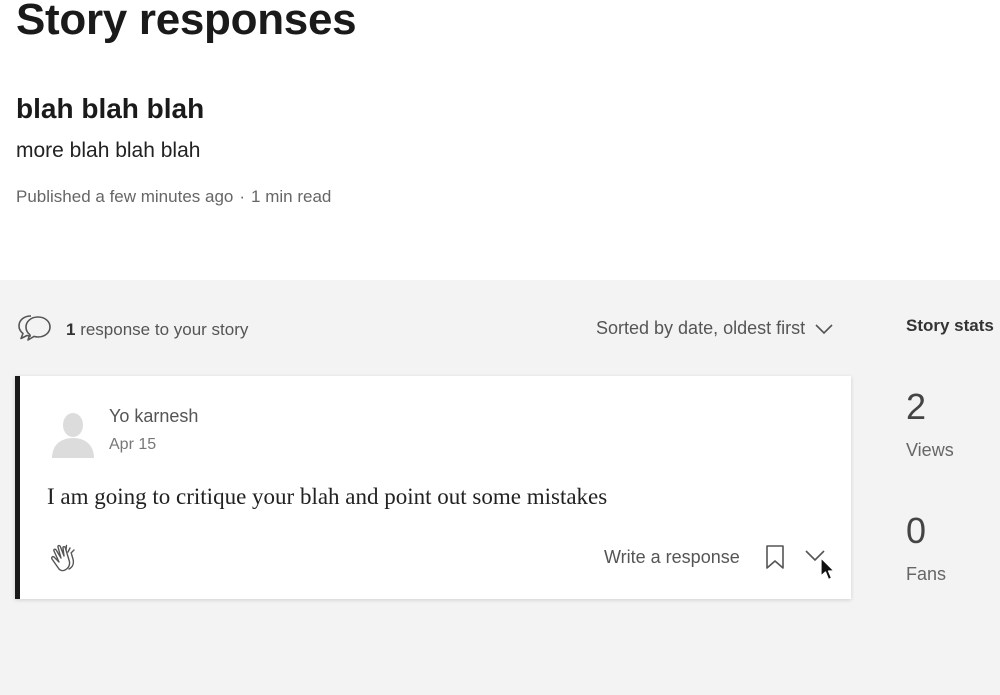 The image size is (1000, 695). I want to click on sort-dropdown: Sorted by date, oldest first, so click(714, 328).